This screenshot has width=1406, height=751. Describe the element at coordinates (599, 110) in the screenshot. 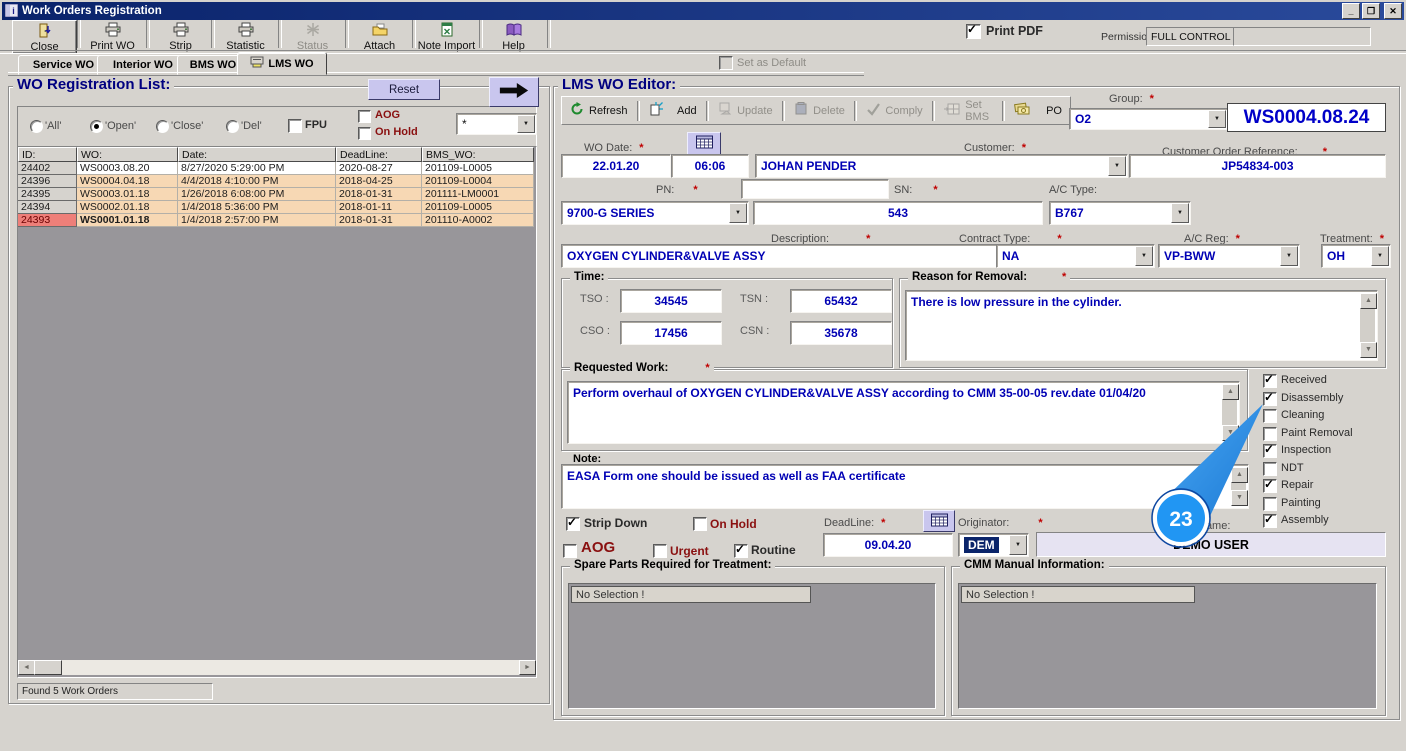

I see `refresh-button: Refresh` at that location.